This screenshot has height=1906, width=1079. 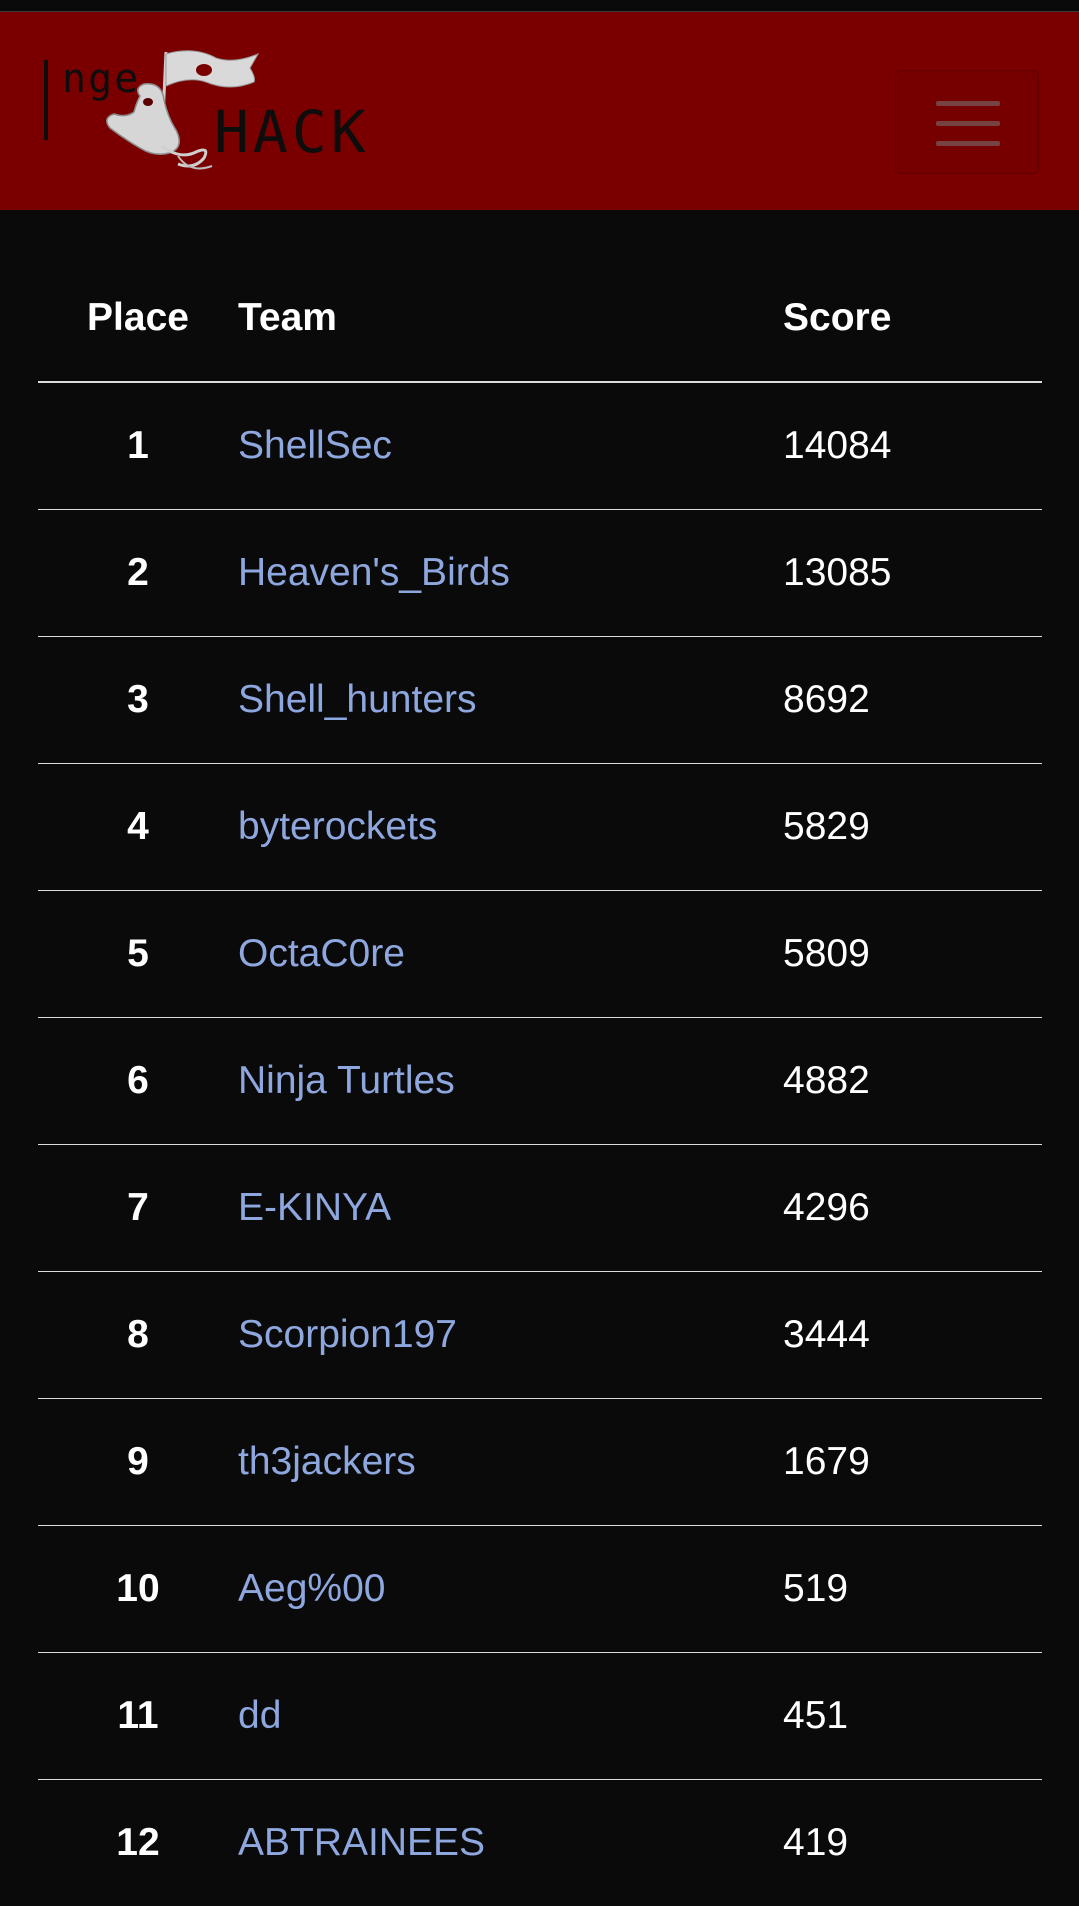 What do you see at coordinates (510, 446) in the screenshot?
I see `team-cell: ShellSec` at bounding box center [510, 446].